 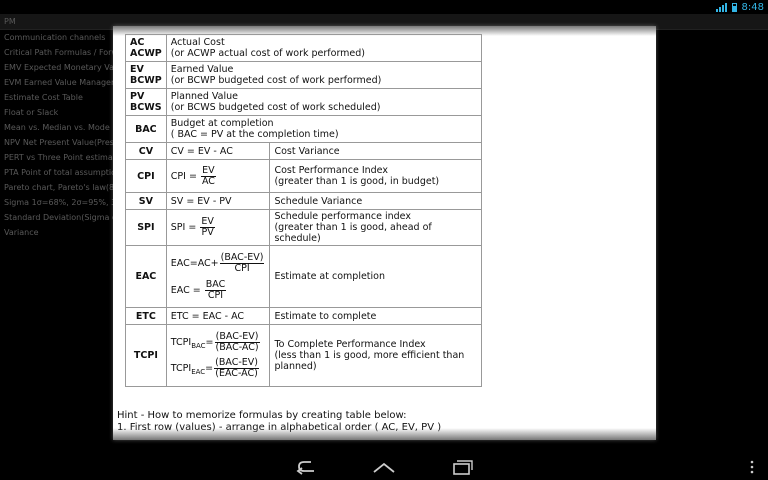 What do you see at coordinates (462, 467) in the screenshot?
I see `recent-apps-icon` at bounding box center [462, 467].